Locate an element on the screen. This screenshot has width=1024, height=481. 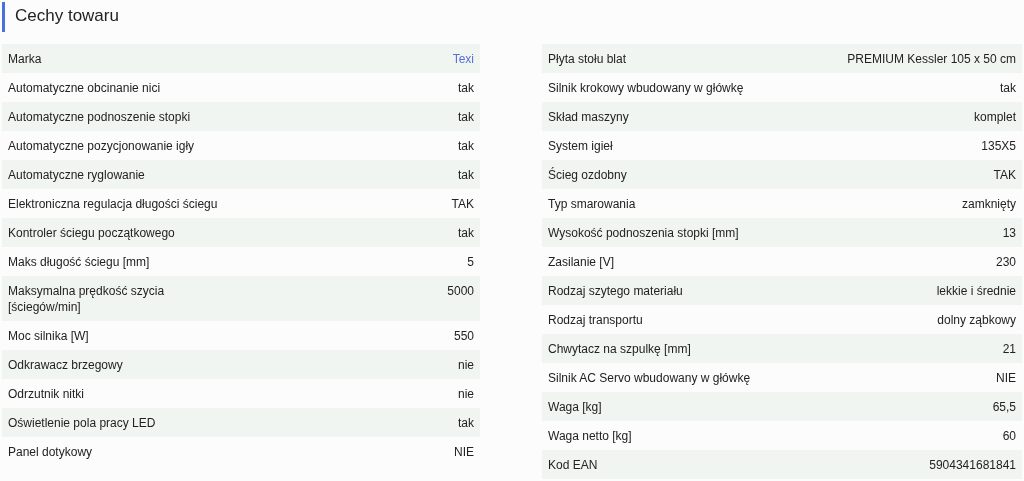
attribute-label: Kontroler ściegu początkowego is located at coordinates (91, 233).